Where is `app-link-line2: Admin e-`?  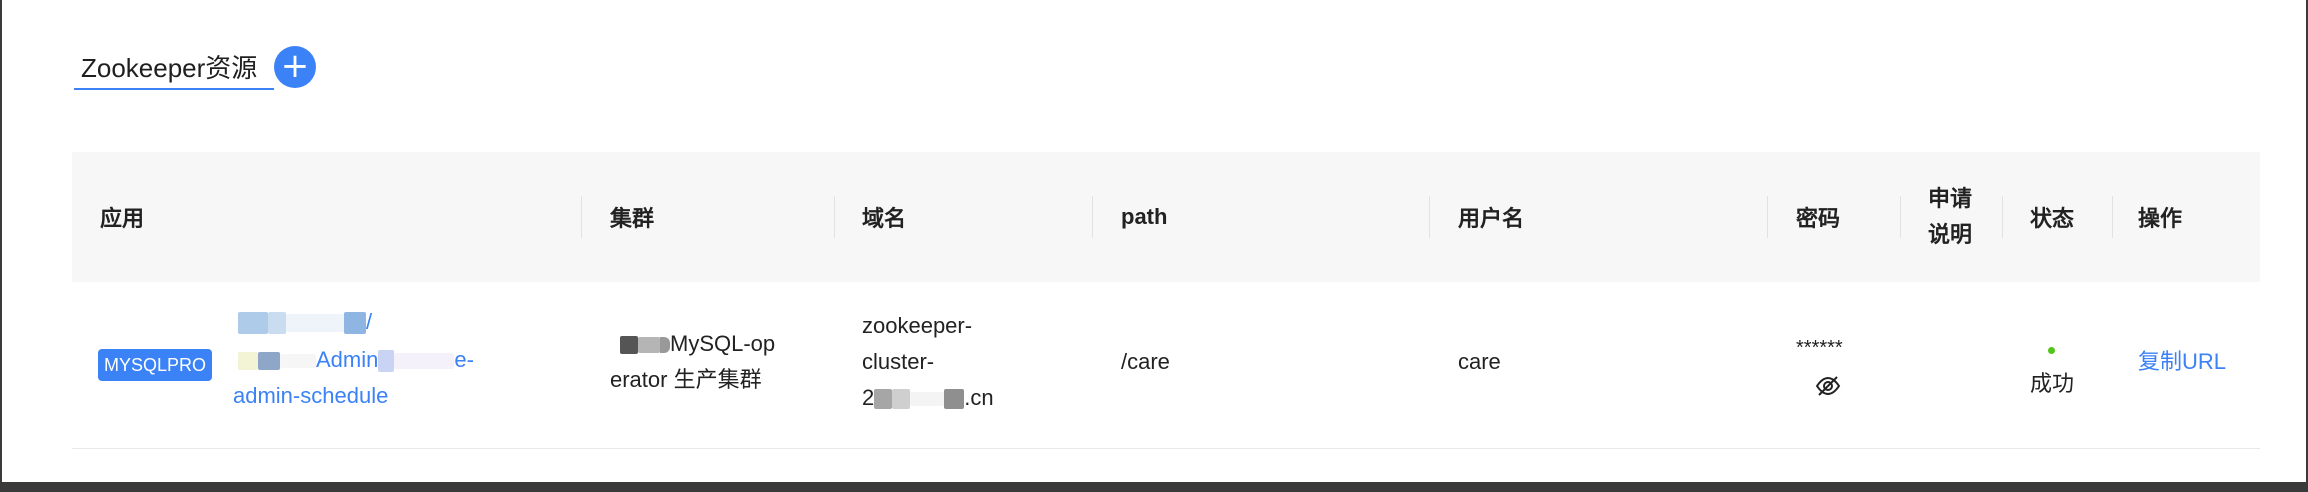 app-link-line2: Admin e- is located at coordinates (356, 360).